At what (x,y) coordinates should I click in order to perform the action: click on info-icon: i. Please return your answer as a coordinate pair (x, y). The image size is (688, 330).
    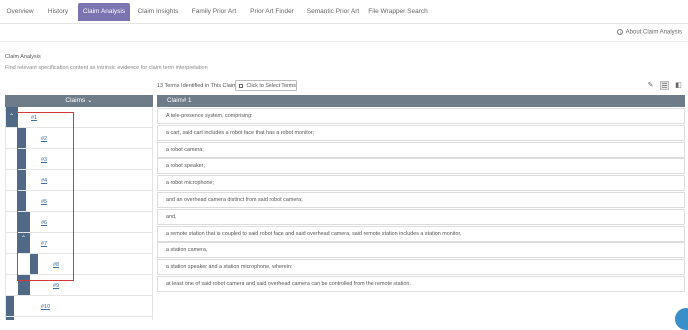
    Looking at the image, I should click on (620, 32).